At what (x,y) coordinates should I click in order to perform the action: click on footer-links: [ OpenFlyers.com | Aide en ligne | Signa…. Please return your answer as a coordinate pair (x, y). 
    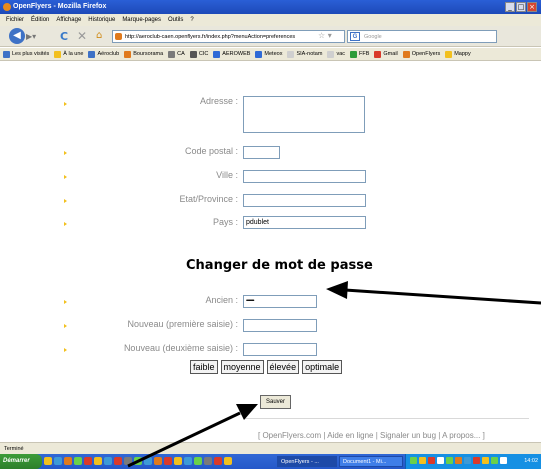
    Looking at the image, I should click on (371, 435).